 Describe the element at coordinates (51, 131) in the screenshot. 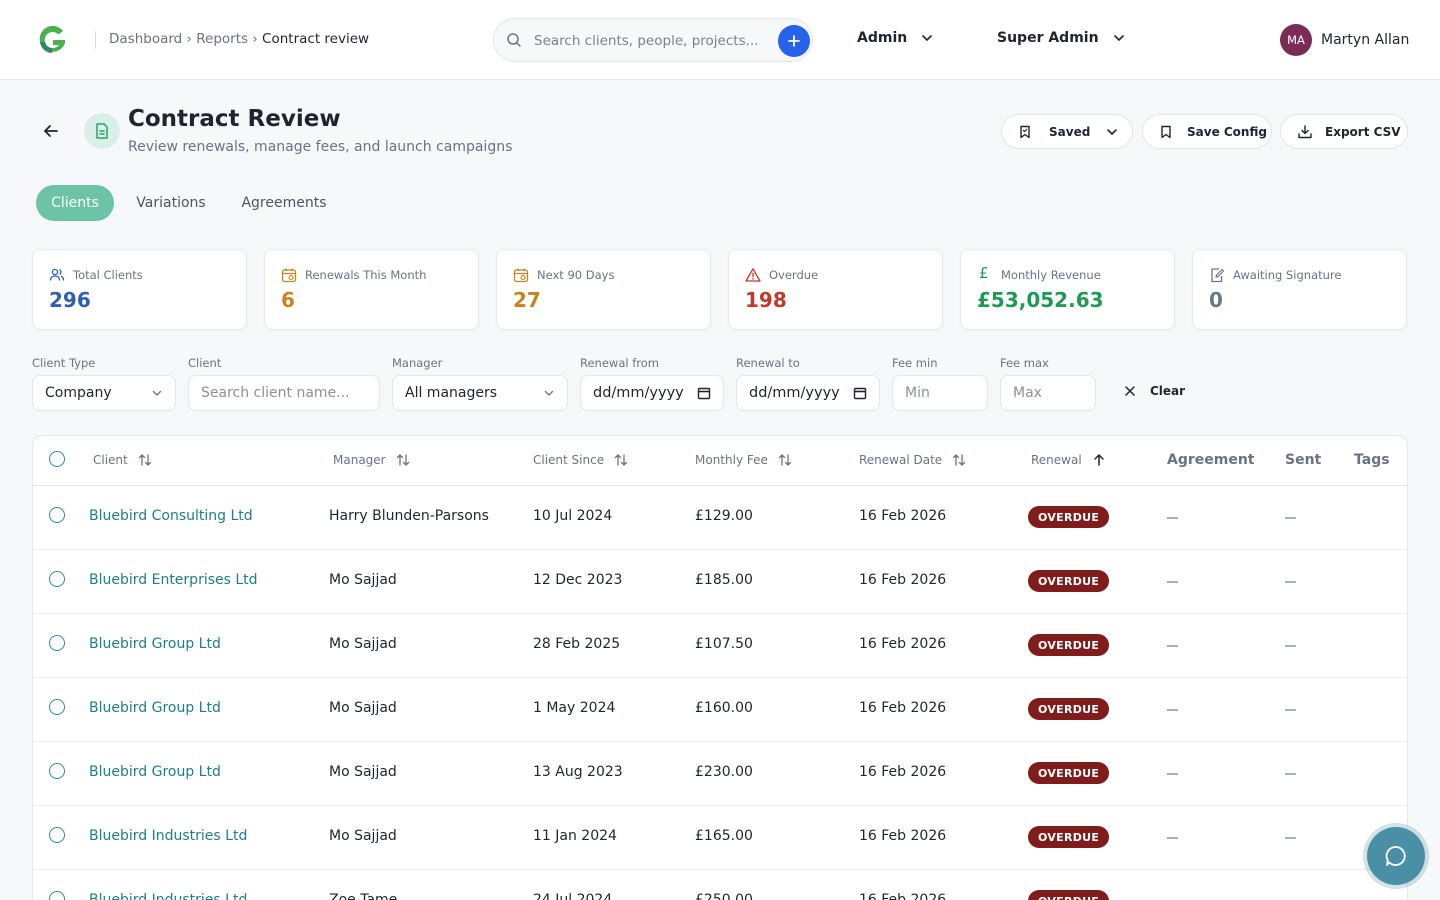

I see `back-button` at that location.